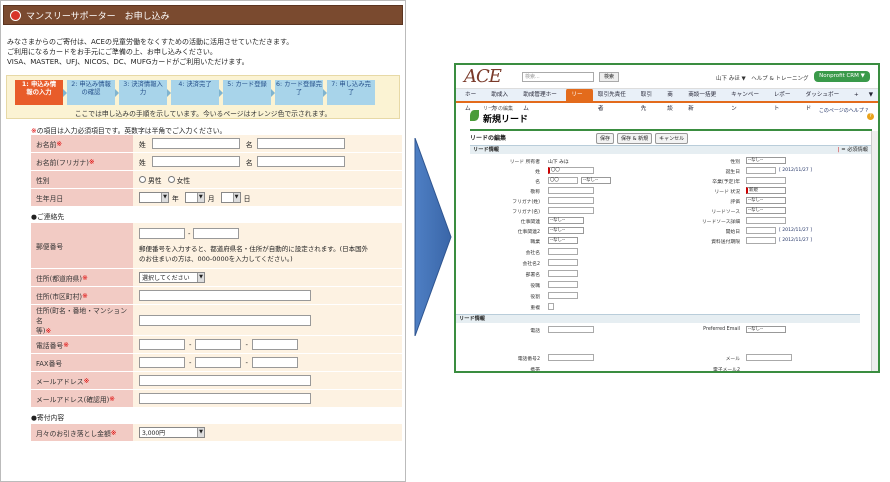 The image size is (890, 482). I want to click on street-row: 住所(町名・番地・マンション名 等)※, so click(216, 320).